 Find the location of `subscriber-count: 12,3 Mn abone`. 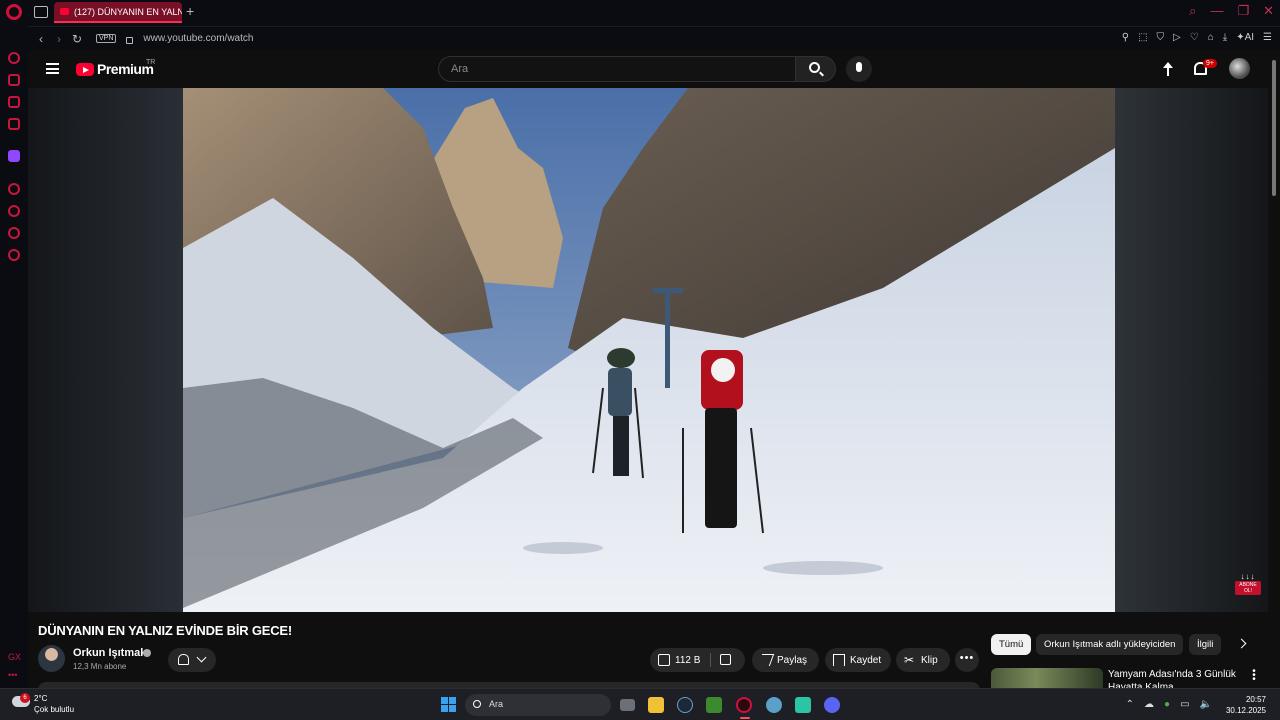

subscriber-count: 12,3 Mn abone is located at coordinates (100, 666).